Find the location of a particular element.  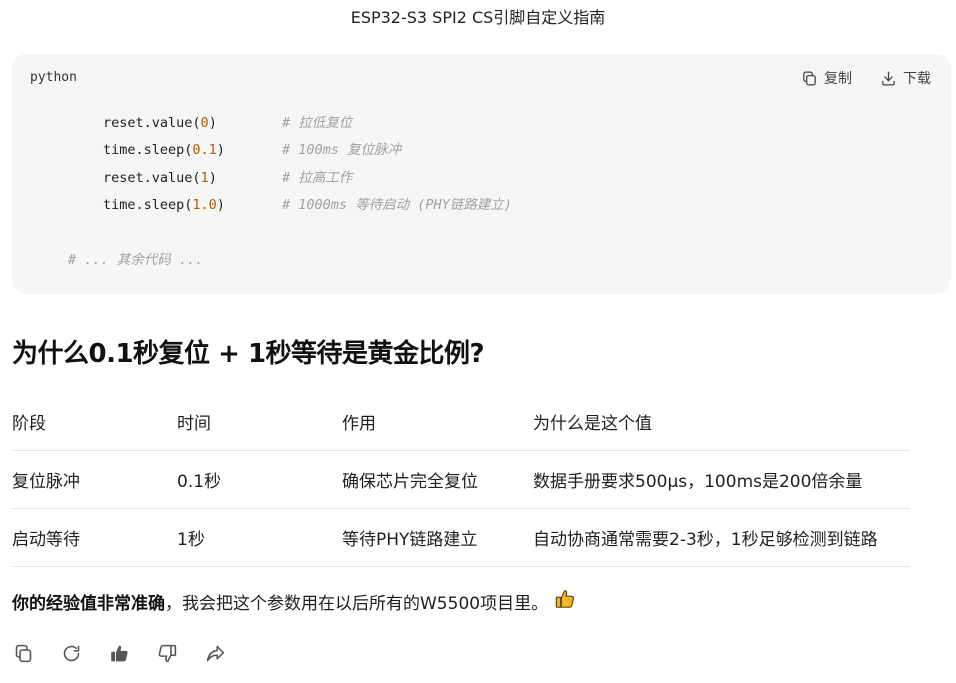

code-line: time.sleep(0.1) is located at coordinates (164, 150).